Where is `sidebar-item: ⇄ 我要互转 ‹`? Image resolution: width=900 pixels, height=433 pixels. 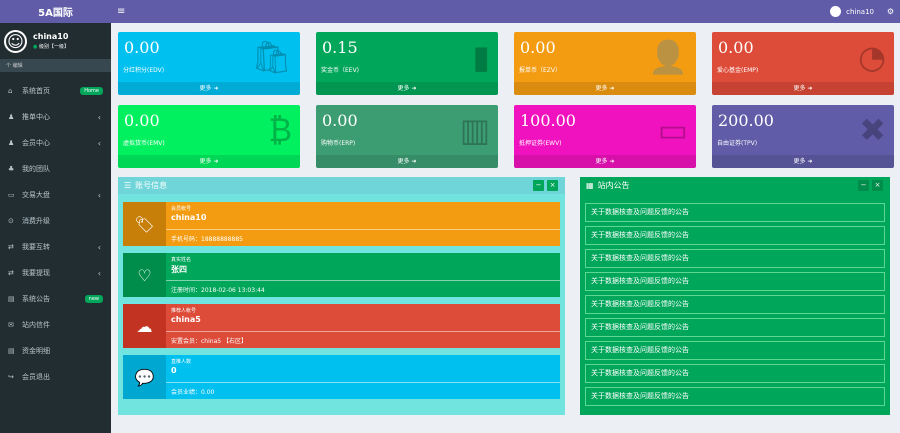
sidebar-item: ⇄ 我要互转 ‹ is located at coordinates (55, 247).